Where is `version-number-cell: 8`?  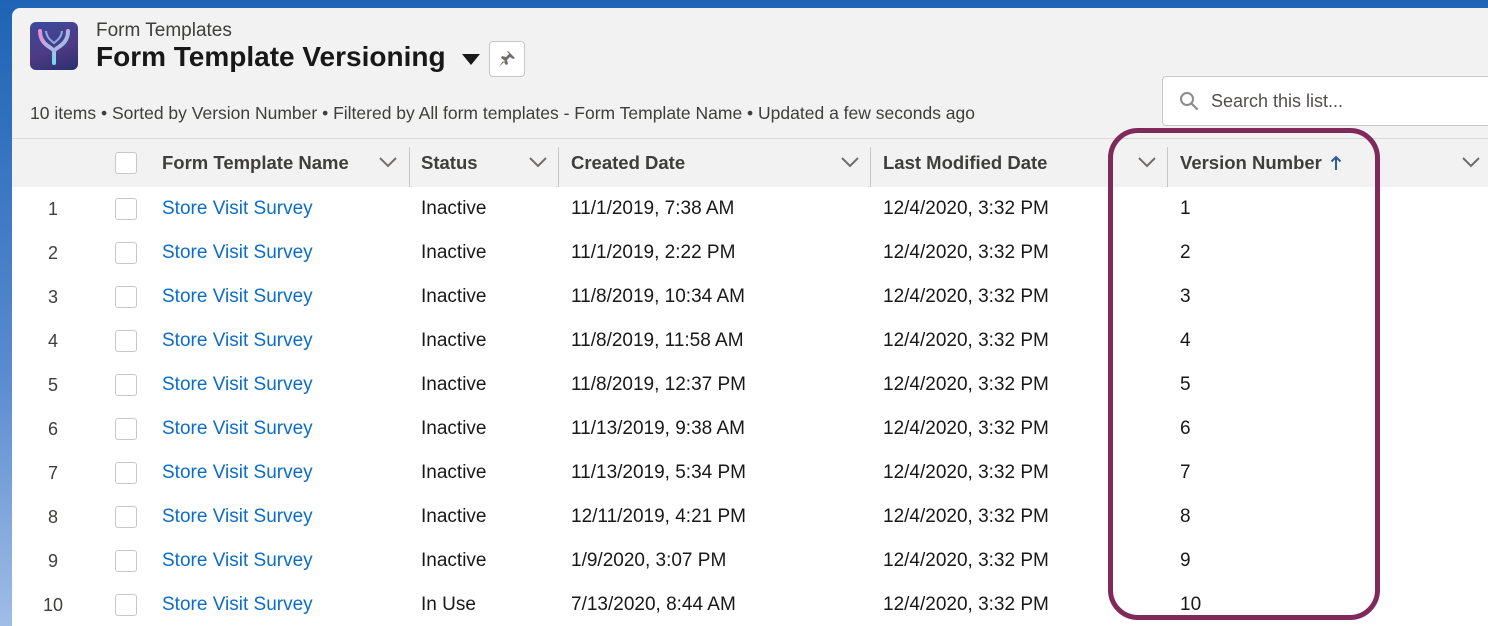 version-number-cell: 8 is located at coordinates (1185, 516).